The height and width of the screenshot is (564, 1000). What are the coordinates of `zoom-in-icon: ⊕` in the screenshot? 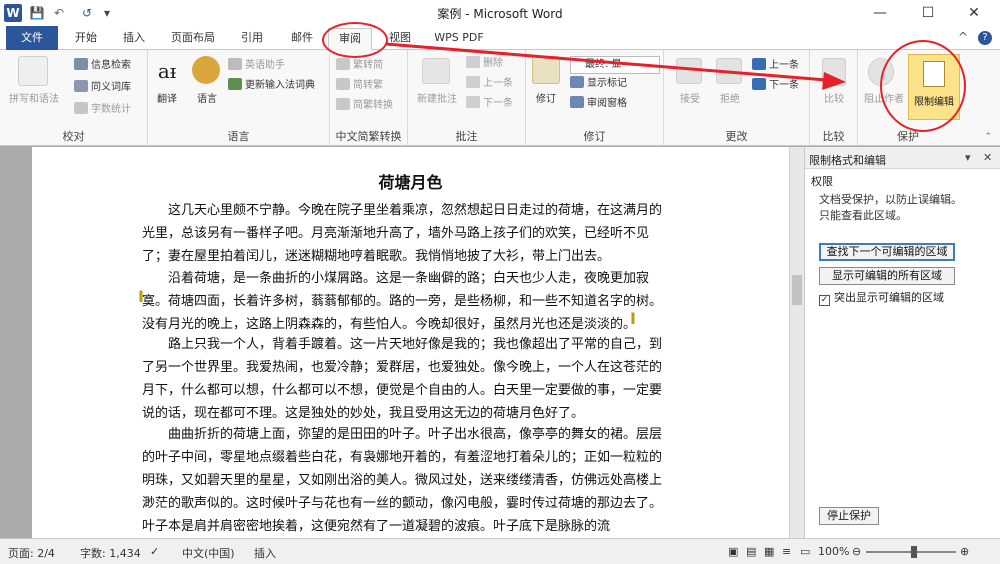 It's located at (964, 551).